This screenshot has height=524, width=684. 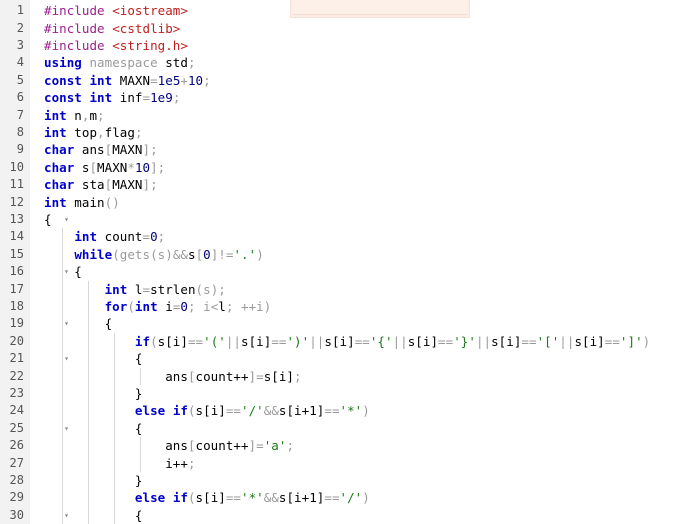 What do you see at coordinates (20, 149) in the screenshot?
I see `line-number: 9` at bounding box center [20, 149].